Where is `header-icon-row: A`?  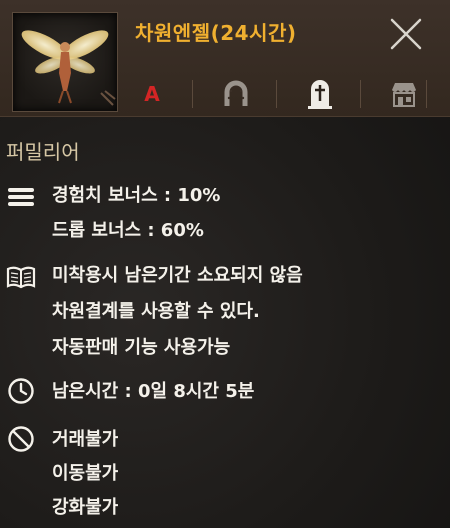
header-icon-row: A is located at coordinates (284, 94).